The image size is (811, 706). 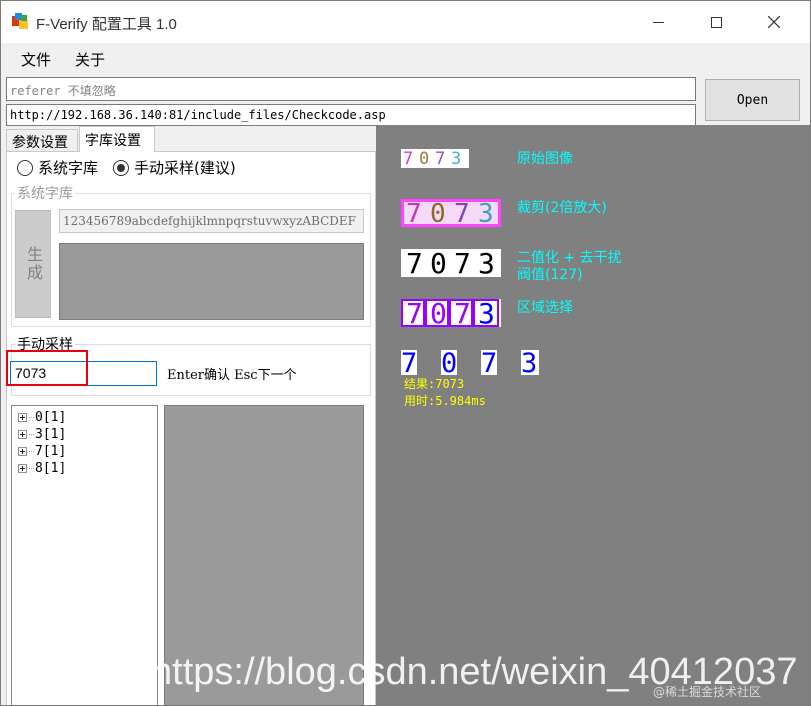 I want to click on title-bar: F-Verify 配置工具 1.0, so click(x=405, y=22).